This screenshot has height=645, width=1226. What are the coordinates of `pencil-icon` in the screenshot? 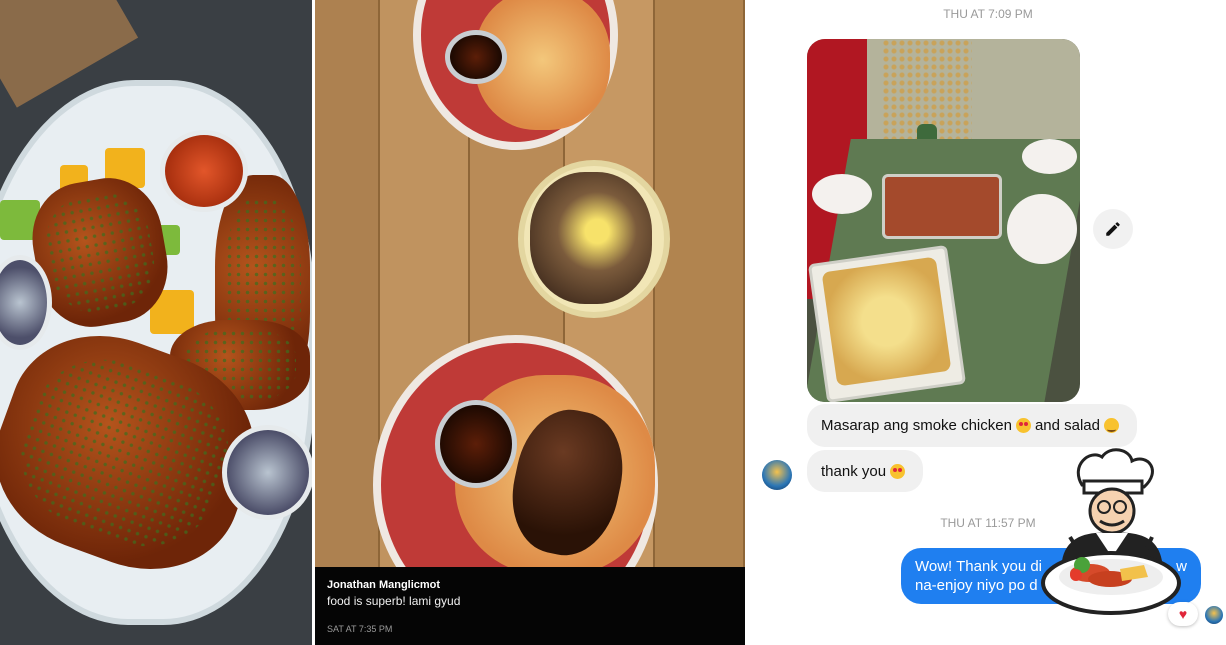 It's located at (1113, 229).